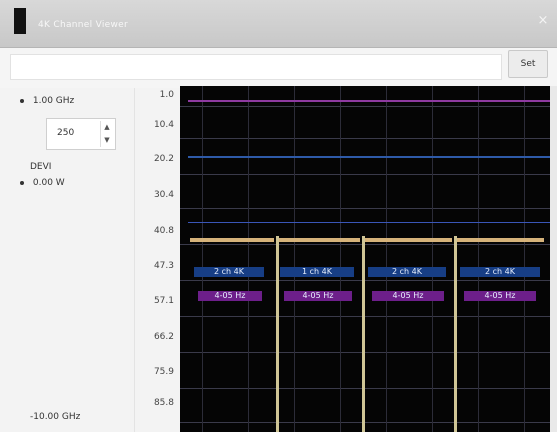  What do you see at coordinates (107, 127) in the screenshot?
I see `spin-up-icon: ▲` at bounding box center [107, 127].